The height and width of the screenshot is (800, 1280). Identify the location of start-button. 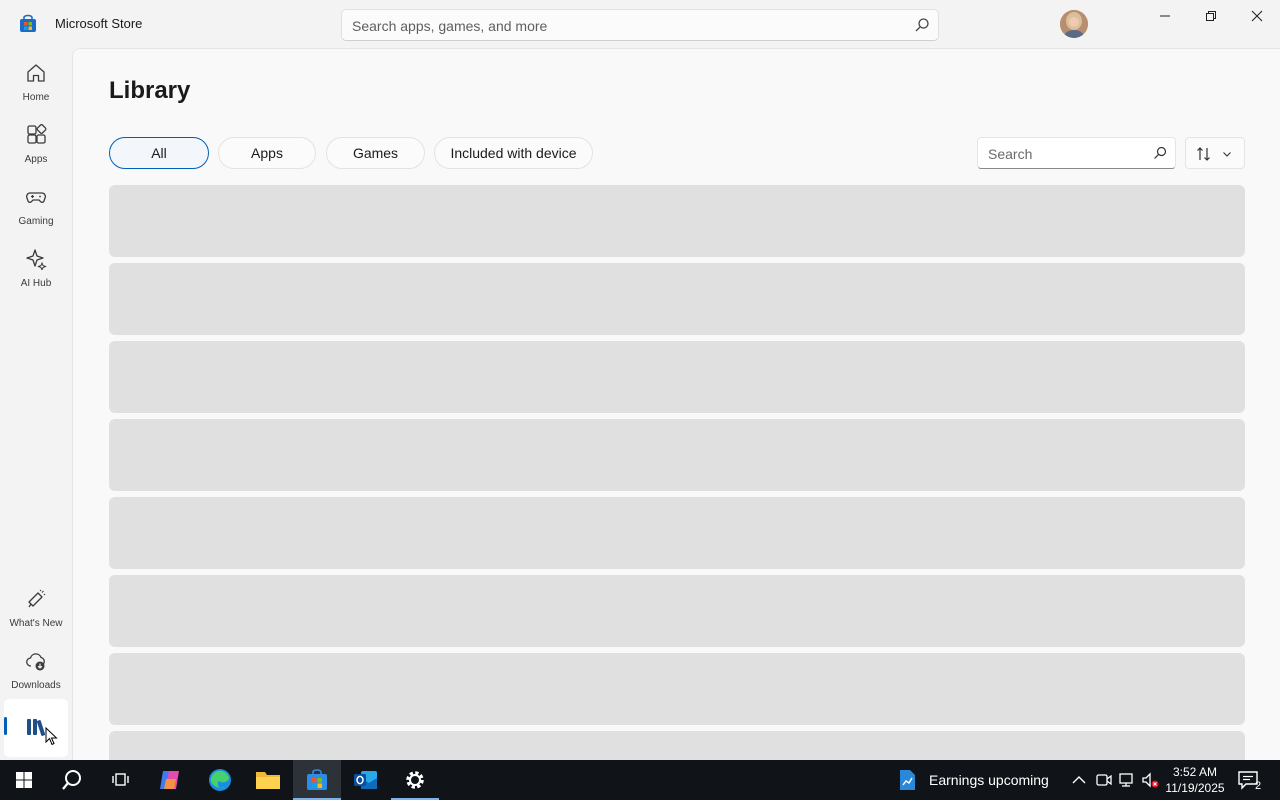
(24, 780).